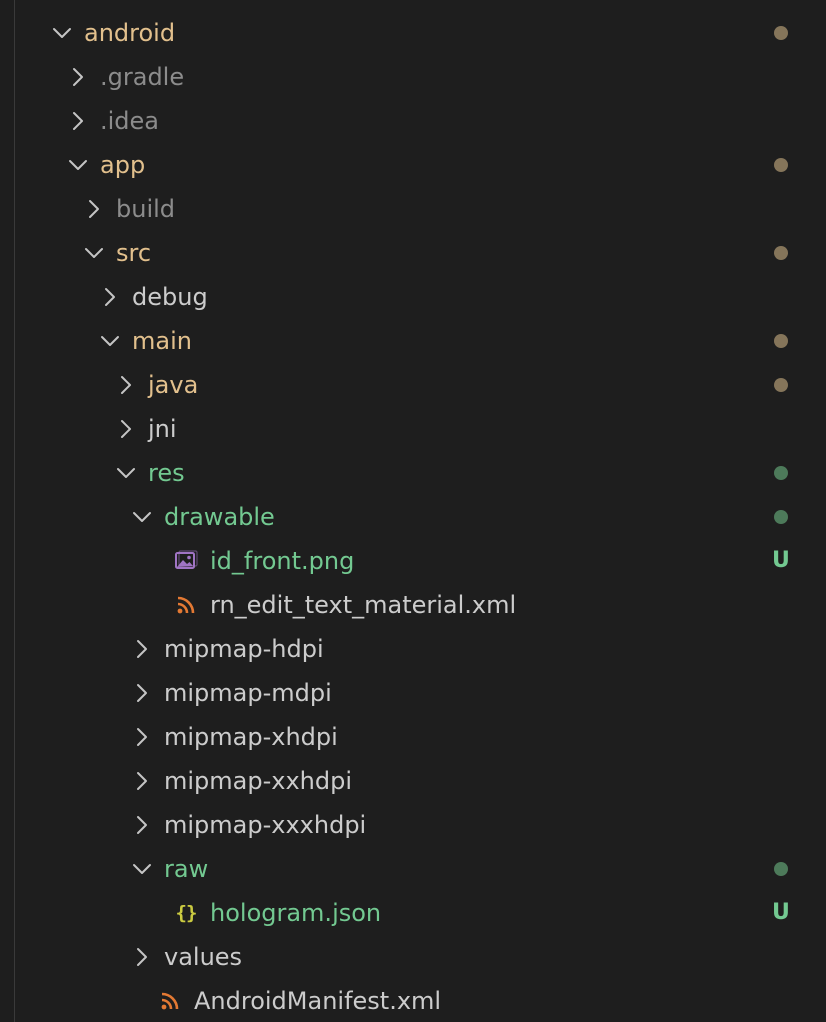 This screenshot has width=826, height=1022. I want to click on folder-label: build, so click(146, 209).